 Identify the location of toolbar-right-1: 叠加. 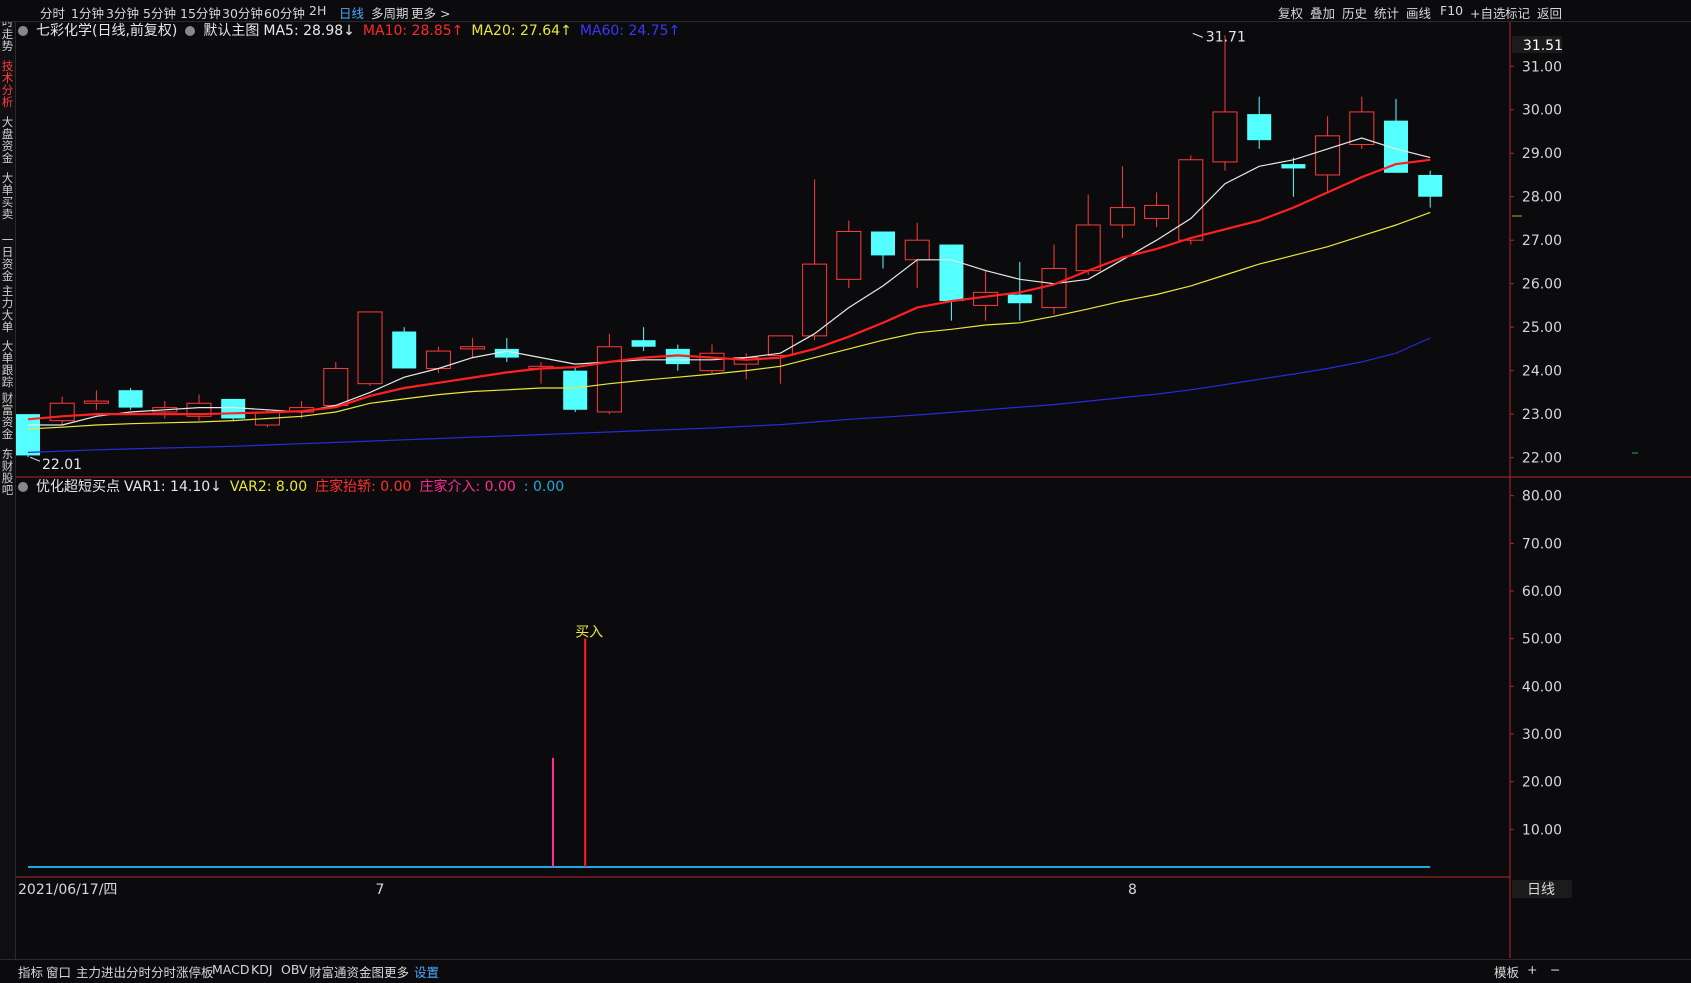
(1322, 12).